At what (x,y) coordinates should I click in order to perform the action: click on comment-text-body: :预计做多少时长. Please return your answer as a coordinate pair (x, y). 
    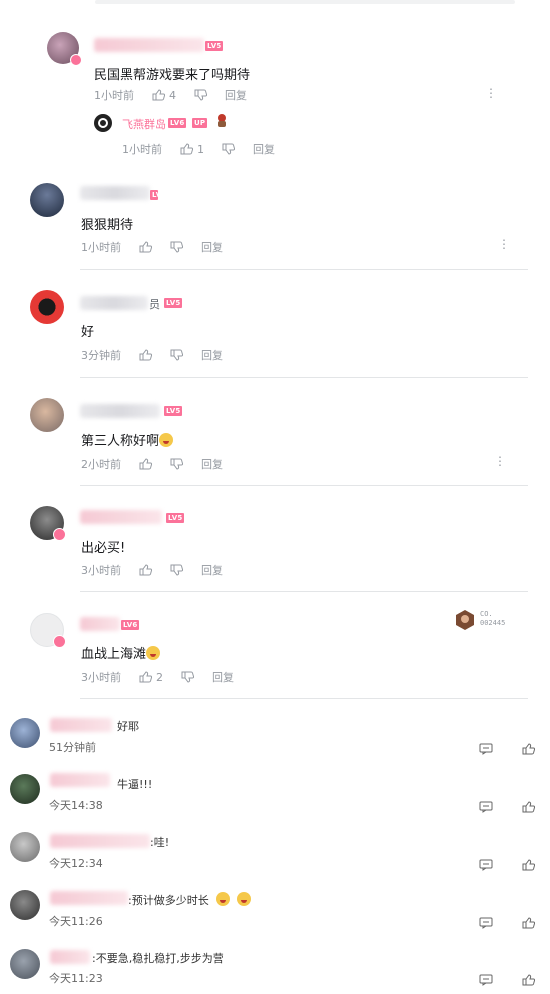
    Looking at the image, I should click on (168, 900).